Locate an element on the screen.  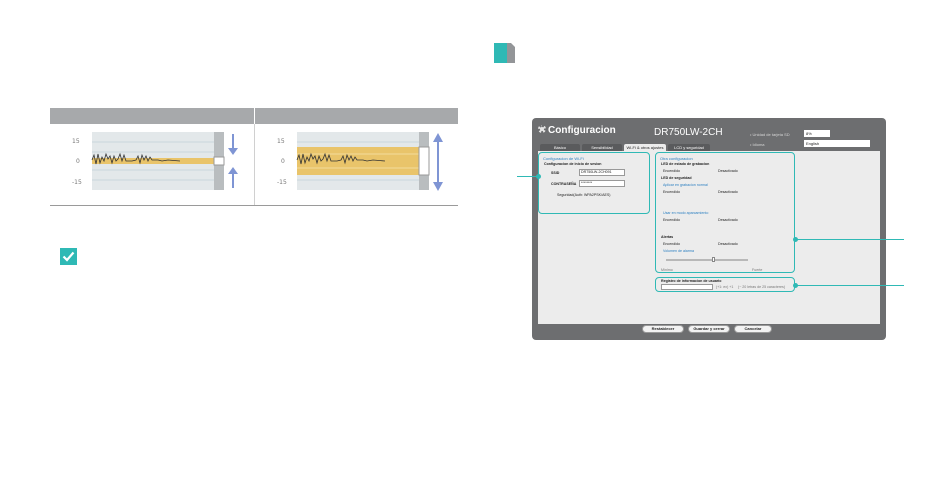
alerts-heading: Alertas is located at coordinates (667, 237).